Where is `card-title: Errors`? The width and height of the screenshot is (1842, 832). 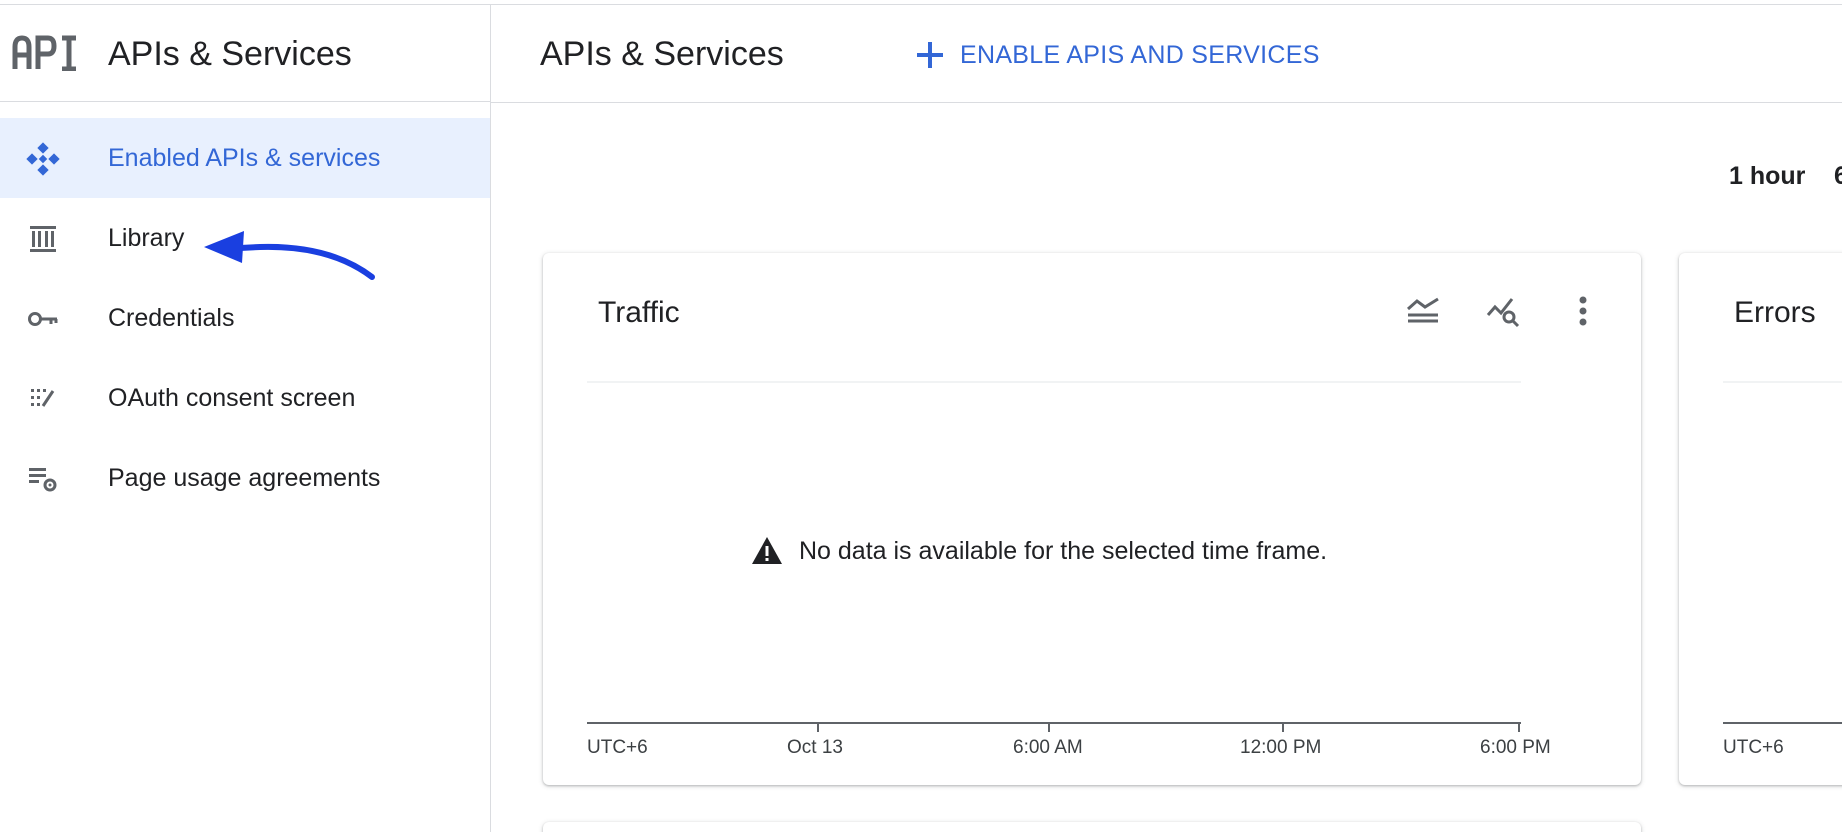 card-title: Errors is located at coordinates (1775, 312).